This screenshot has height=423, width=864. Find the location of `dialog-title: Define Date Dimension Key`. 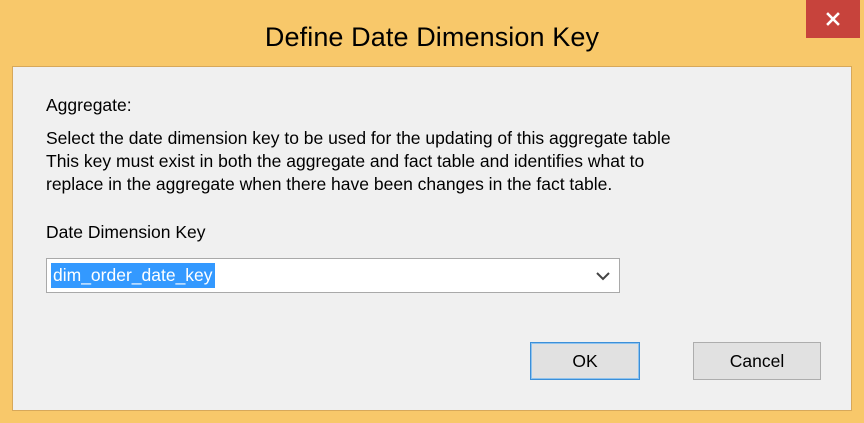

dialog-title: Define Date Dimension Key is located at coordinates (432, 37).